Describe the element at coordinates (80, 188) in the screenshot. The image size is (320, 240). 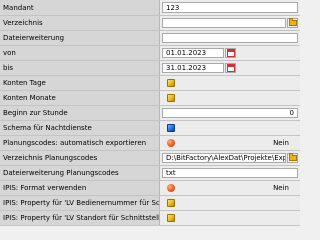
I see `label-ipis-format: IPIS: Format verwenden` at that location.